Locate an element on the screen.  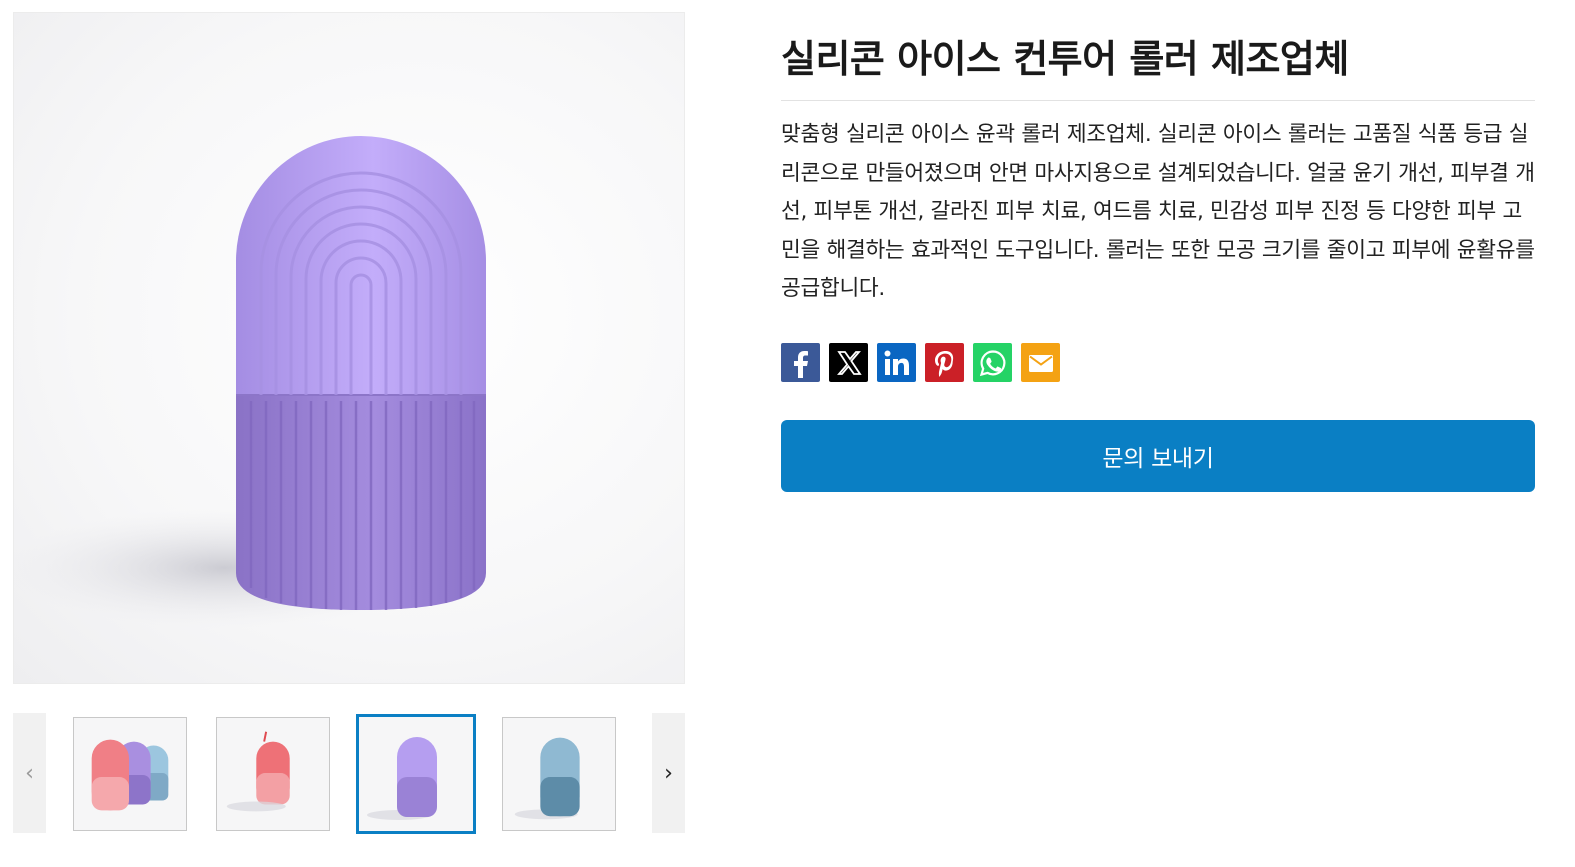
thumbnail-blue-roller is located at coordinates (559, 774).